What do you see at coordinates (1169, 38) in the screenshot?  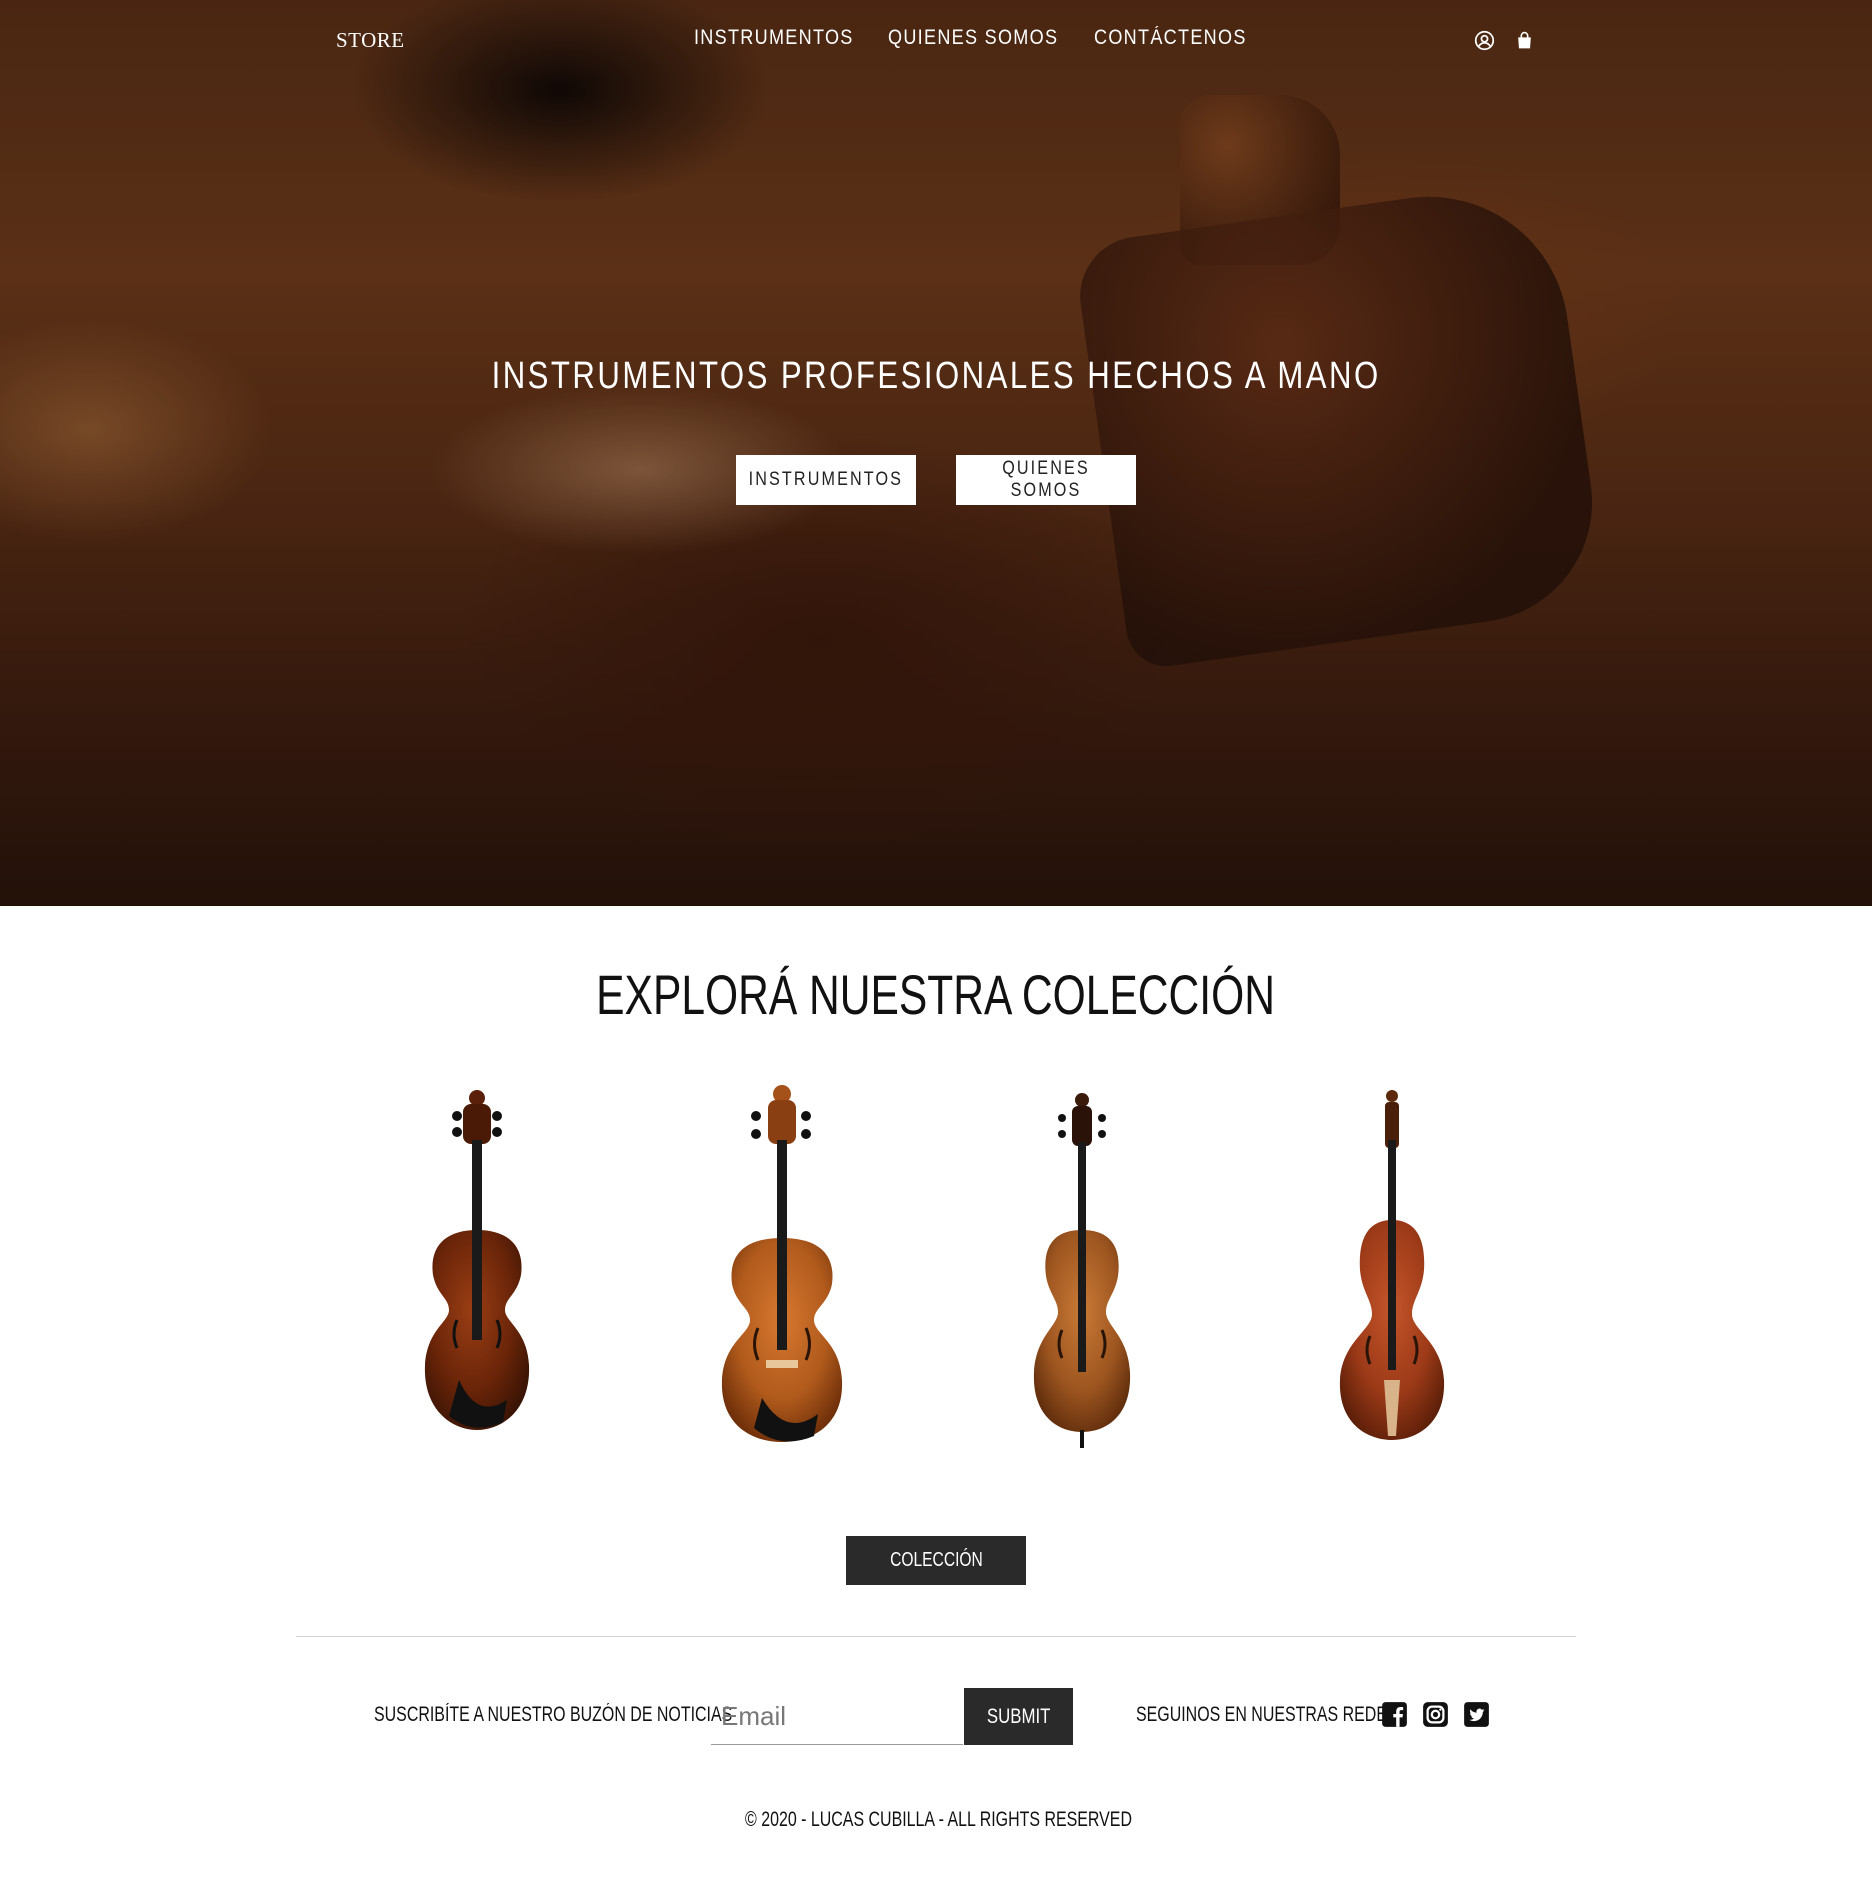 I see `nav-link-contactenos: CONTÁCTENOS` at bounding box center [1169, 38].